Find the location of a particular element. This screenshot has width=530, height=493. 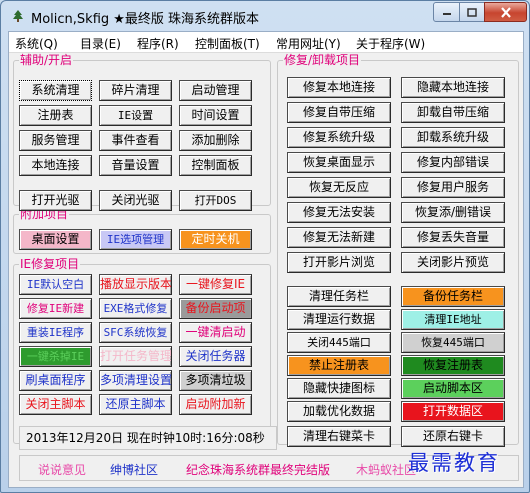

open-data-area-button: 打开数据区 is located at coordinates (453, 411).